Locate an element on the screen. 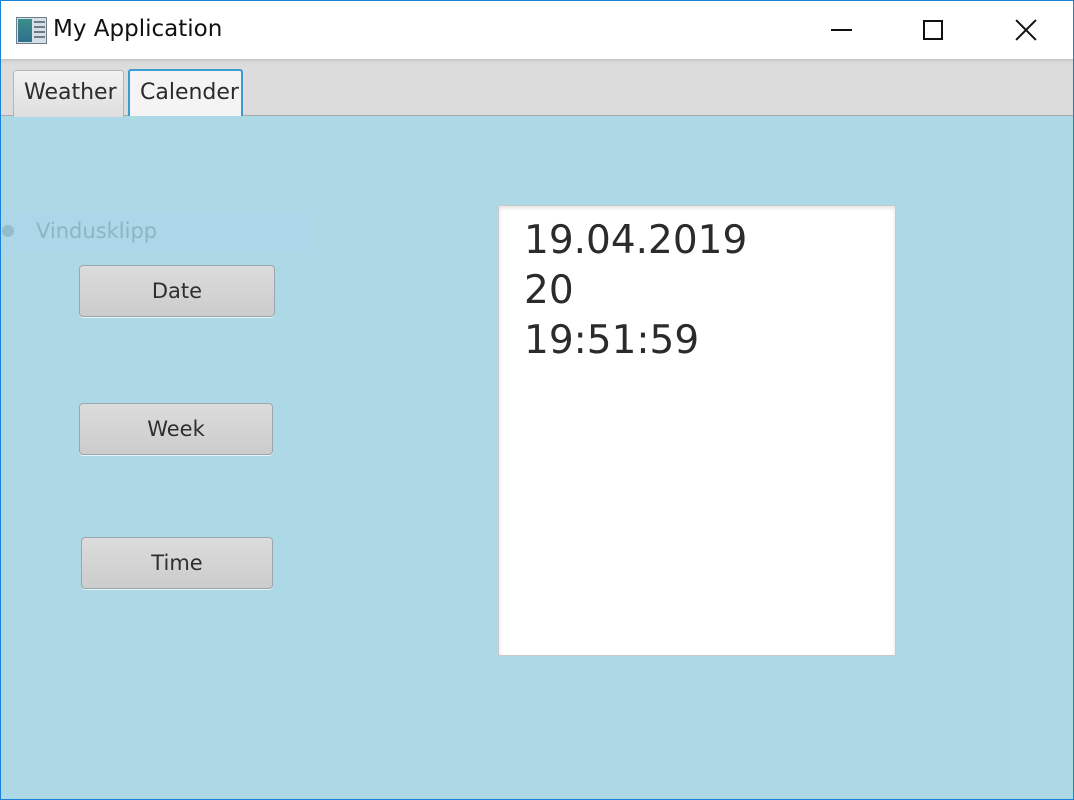 The height and width of the screenshot is (800, 1074). minimize-button is located at coordinates (841, 30).